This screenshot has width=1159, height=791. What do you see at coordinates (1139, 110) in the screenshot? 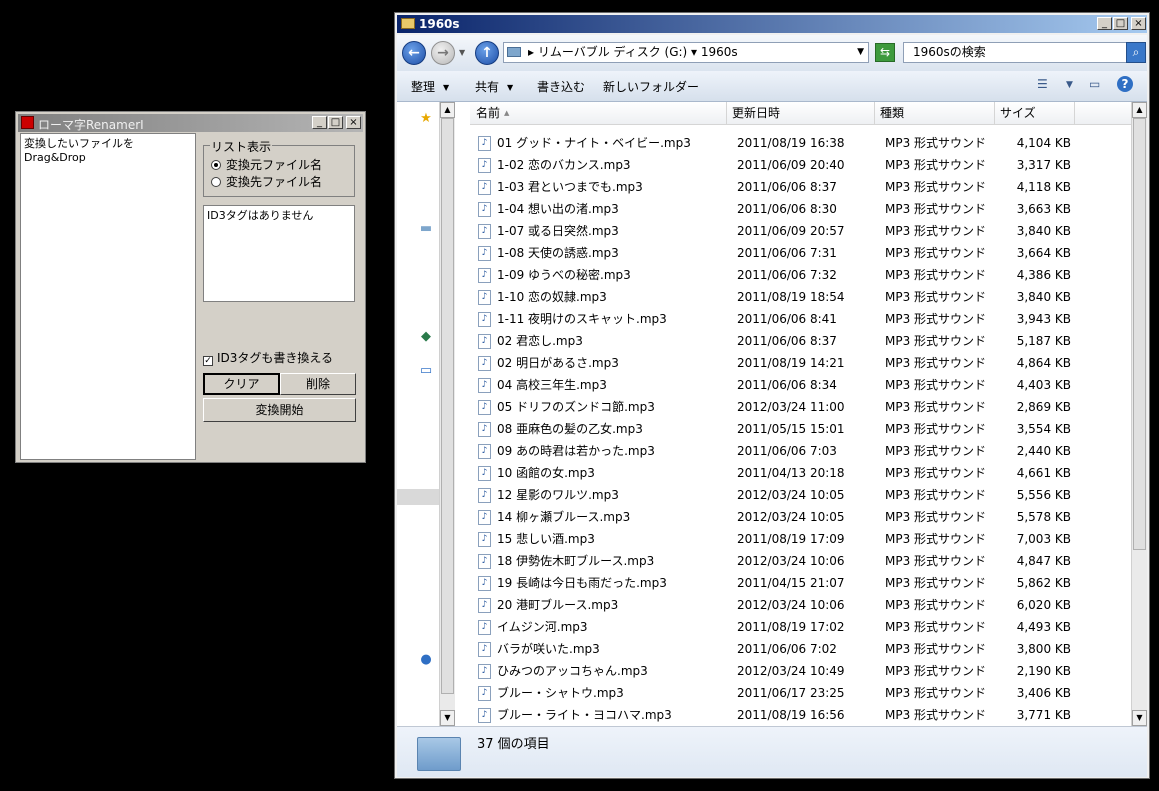
I see `file-scroll-up-icon: ▲` at bounding box center [1139, 110].